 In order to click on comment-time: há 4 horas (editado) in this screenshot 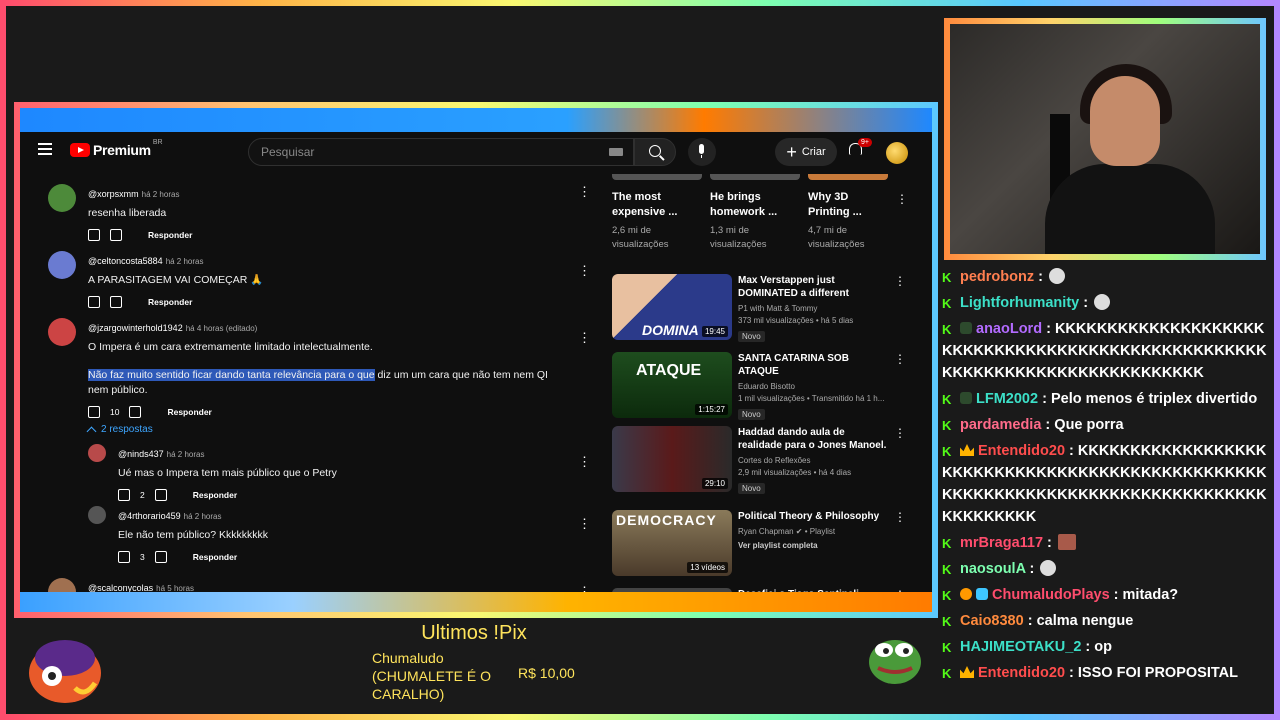, I will do `click(222, 328)`.